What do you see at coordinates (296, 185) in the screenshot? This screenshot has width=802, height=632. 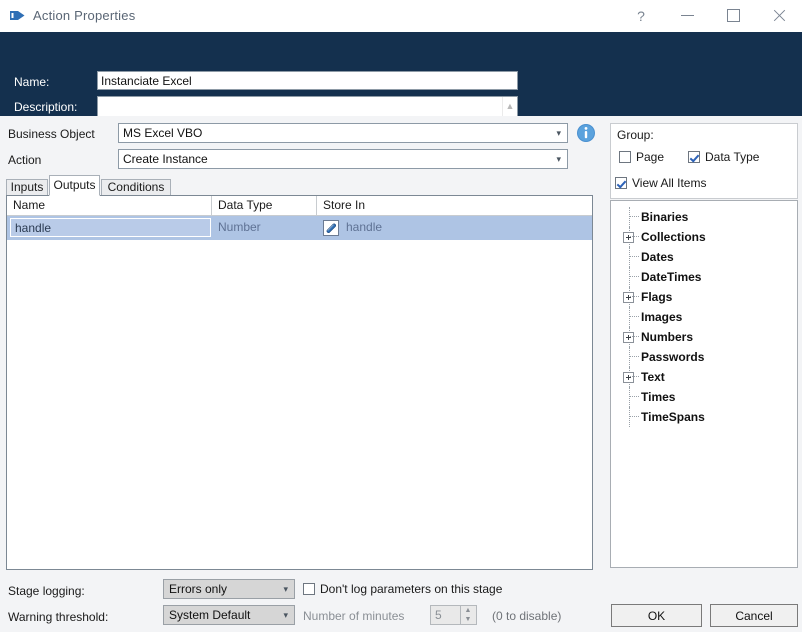 I see `tab-strip: Inputs Outputs Conditions` at bounding box center [296, 185].